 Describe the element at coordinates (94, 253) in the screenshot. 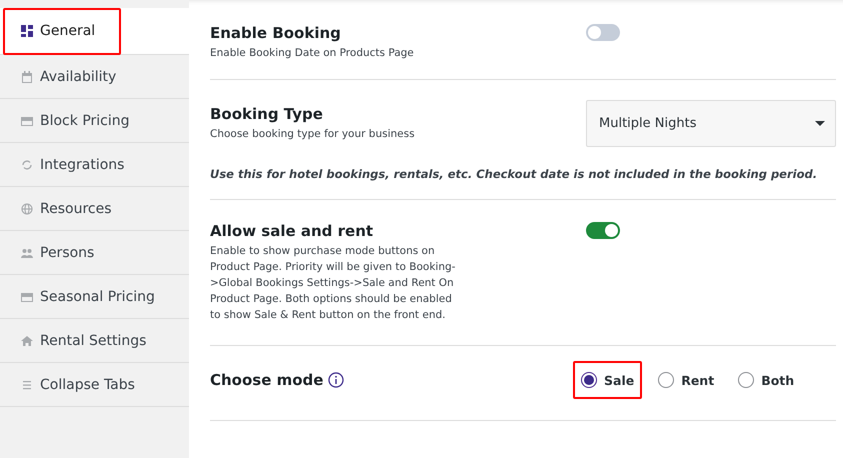

I see `sidebar-tab: Persons` at that location.